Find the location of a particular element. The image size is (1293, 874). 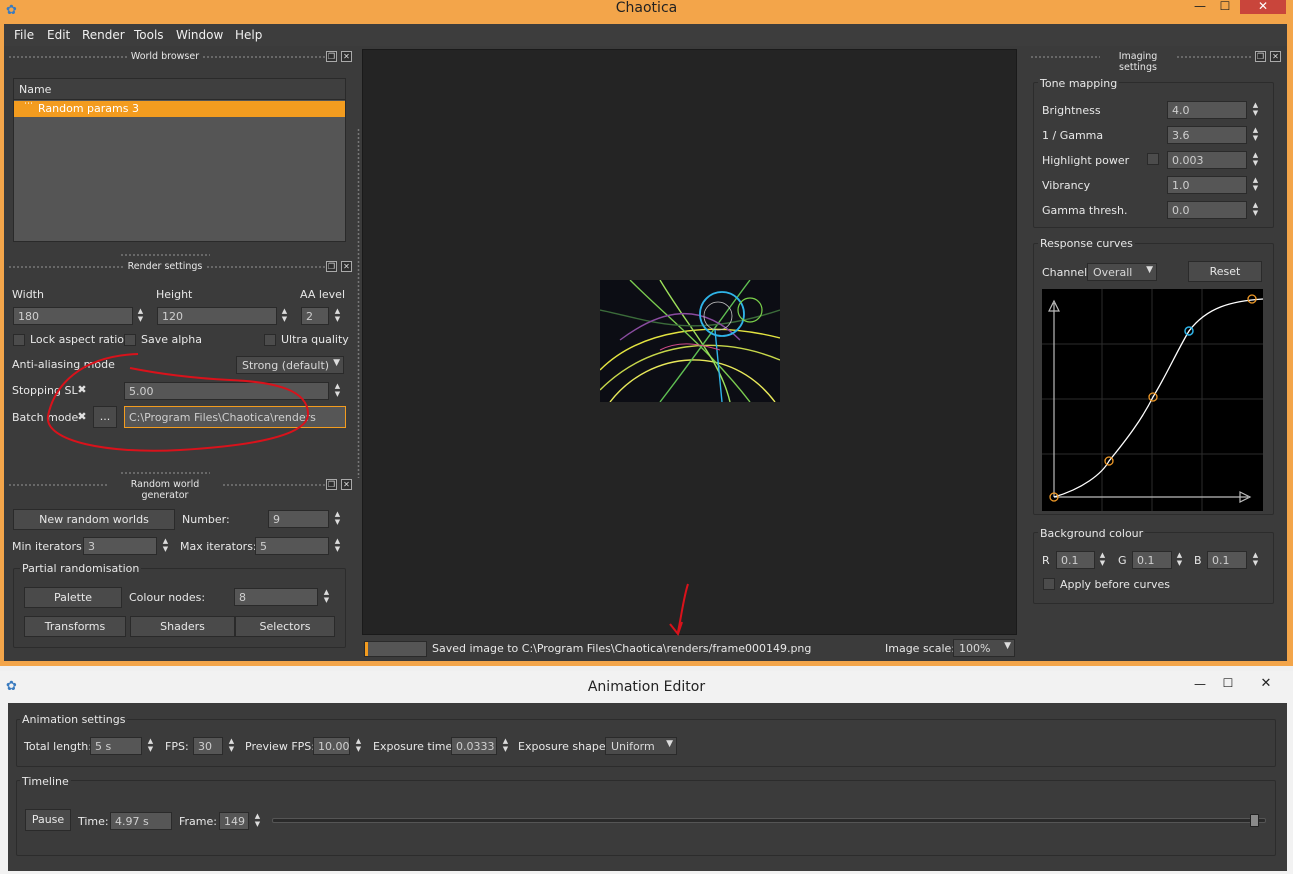

transforms-button: Transforms is located at coordinates (75, 626).